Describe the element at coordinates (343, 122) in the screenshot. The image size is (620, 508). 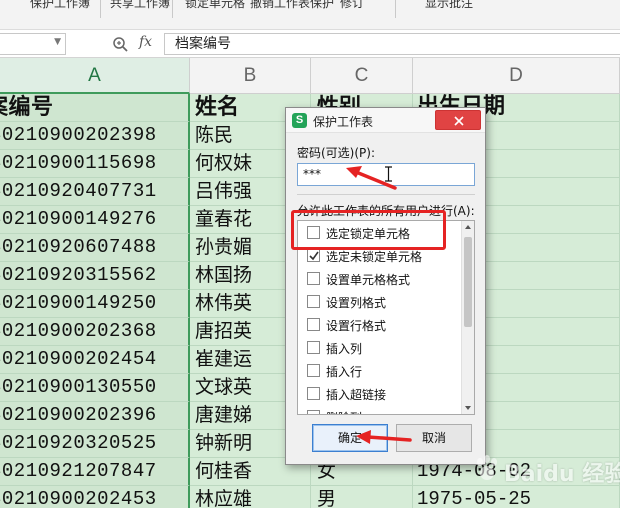
I see `dialog-title: 保护工作表` at that location.